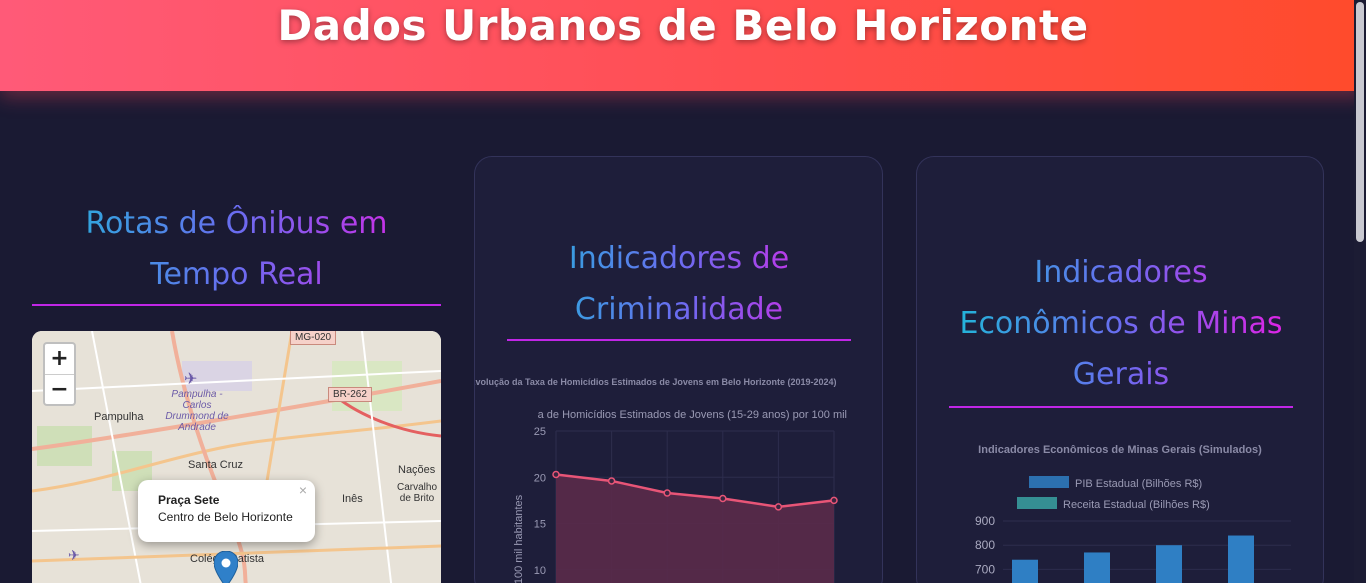  I want to click on y-tick-label: 20, so click(540, 478).